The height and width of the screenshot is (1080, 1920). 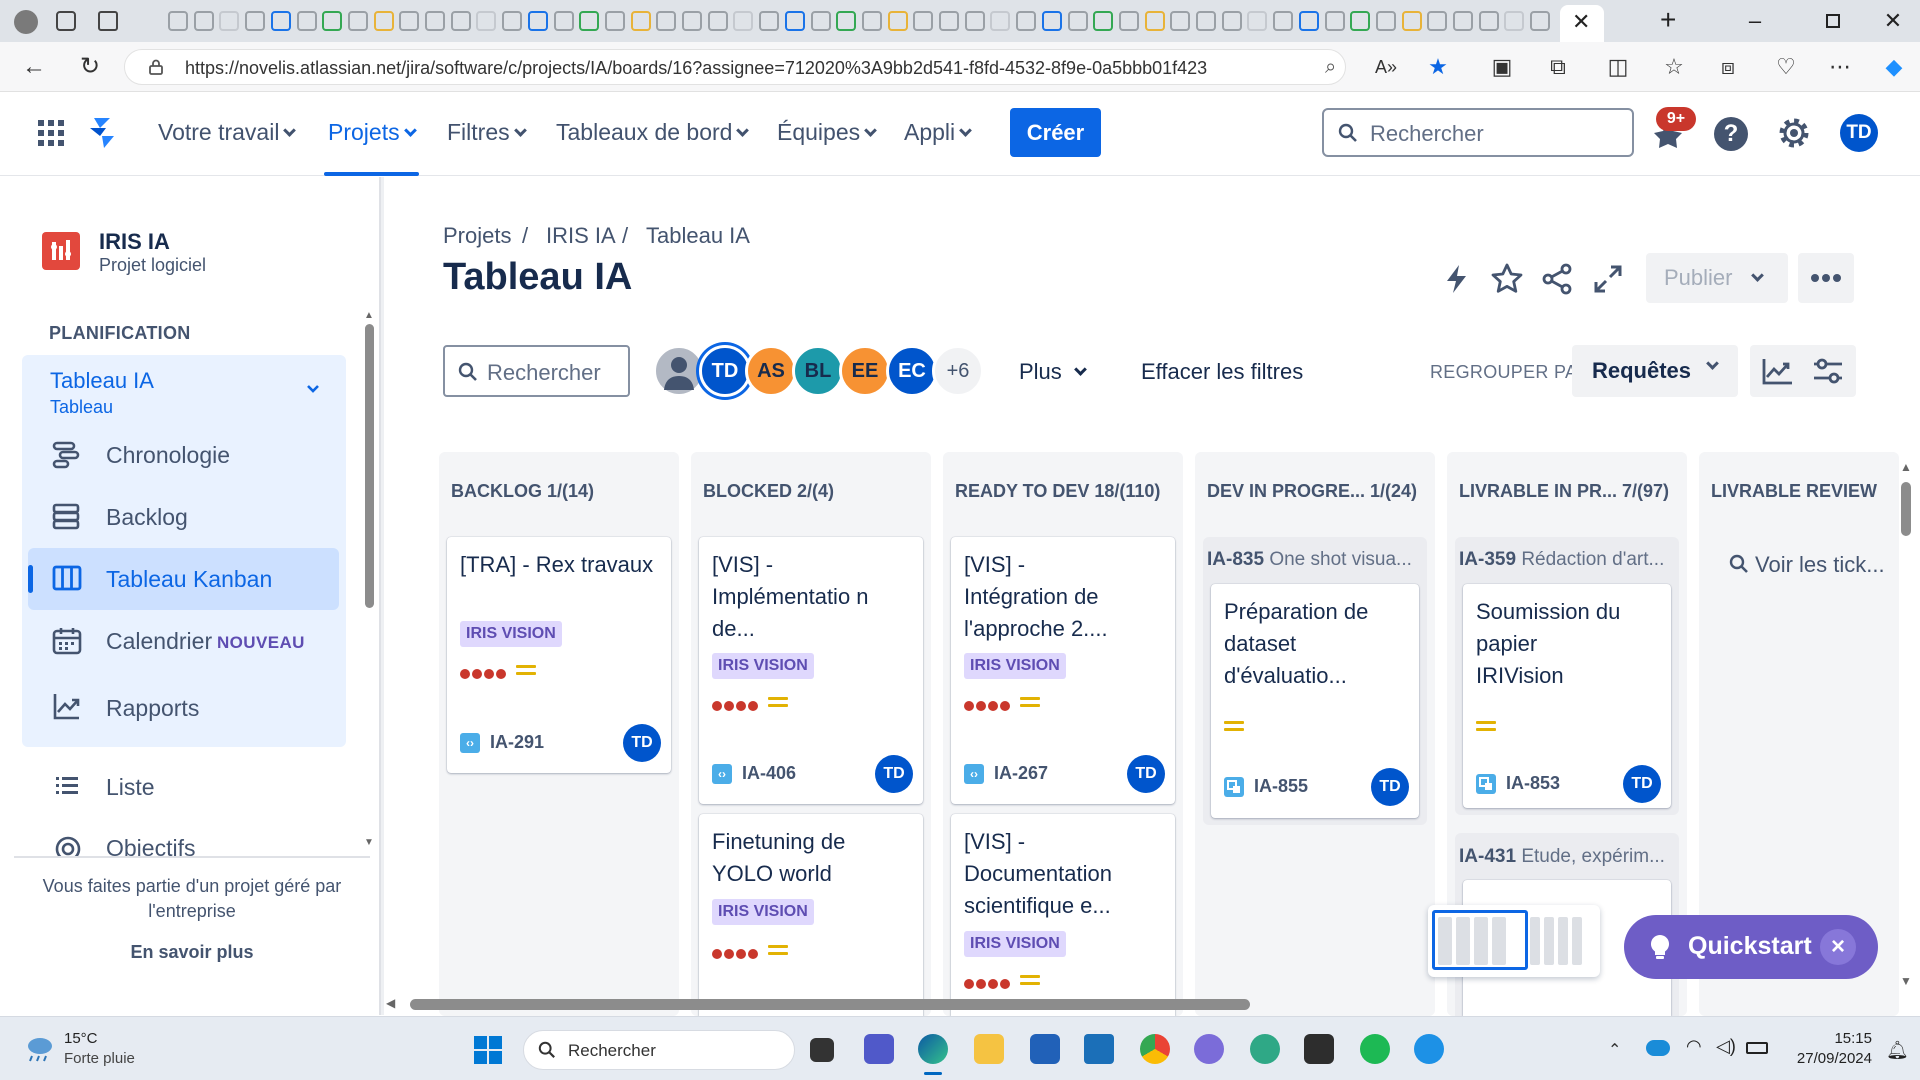 What do you see at coordinates (487, 132) in the screenshot?
I see `nav-filtres: Filtres` at bounding box center [487, 132].